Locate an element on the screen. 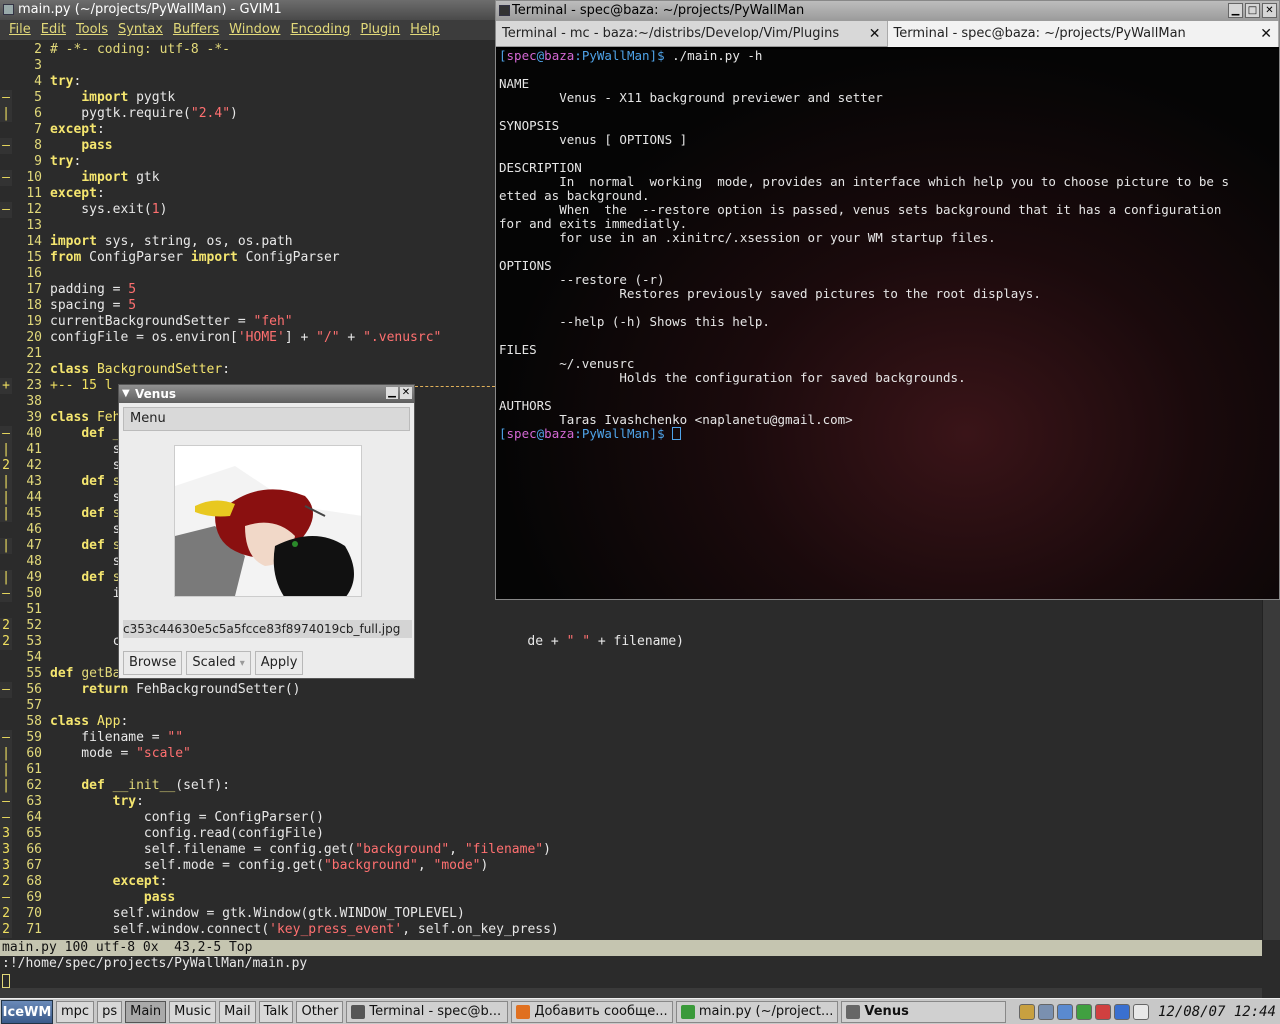  workspace-music: Music is located at coordinates (193, 1011).